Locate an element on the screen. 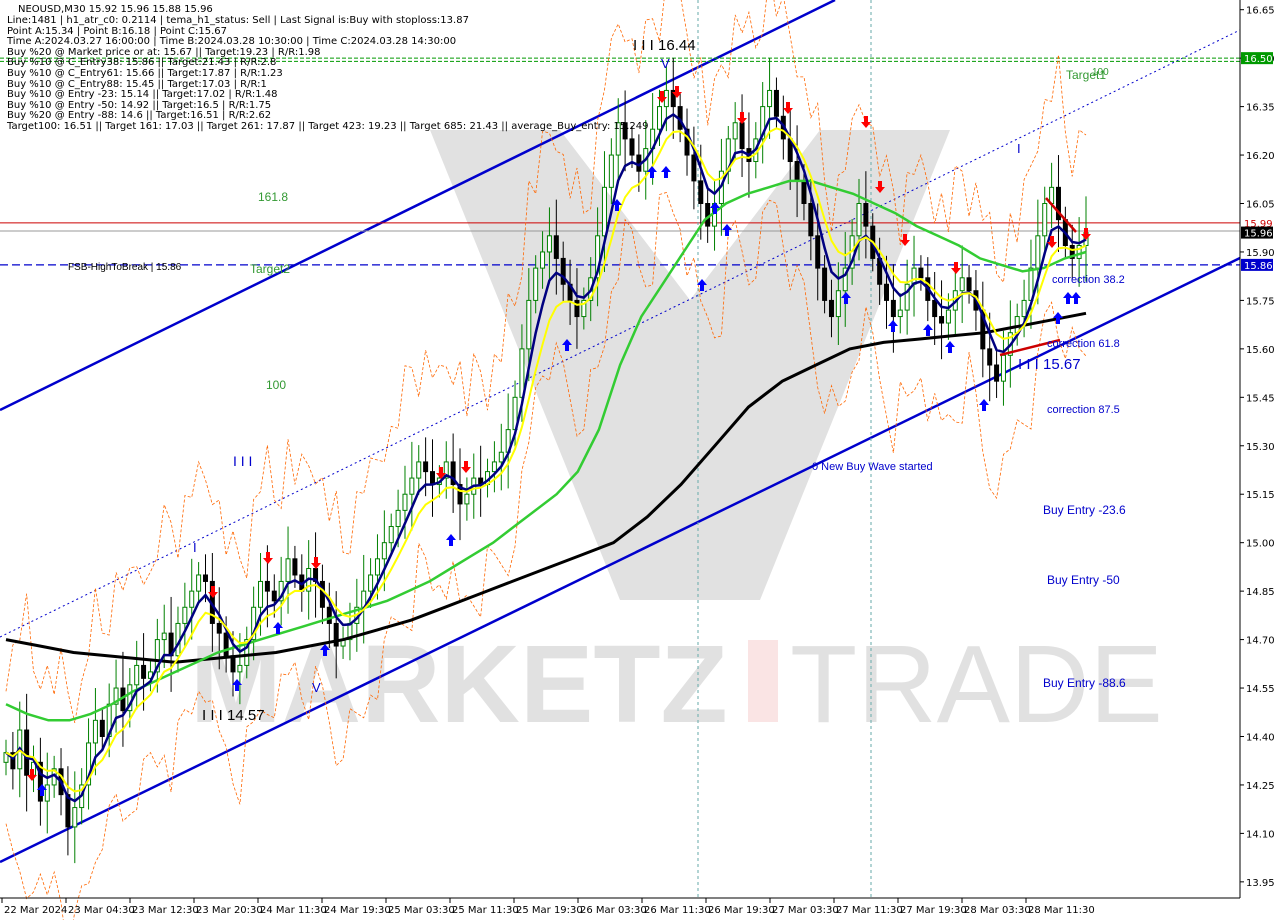  x-tick-label: 23 Mar 20:30 is located at coordinates (229, 910).